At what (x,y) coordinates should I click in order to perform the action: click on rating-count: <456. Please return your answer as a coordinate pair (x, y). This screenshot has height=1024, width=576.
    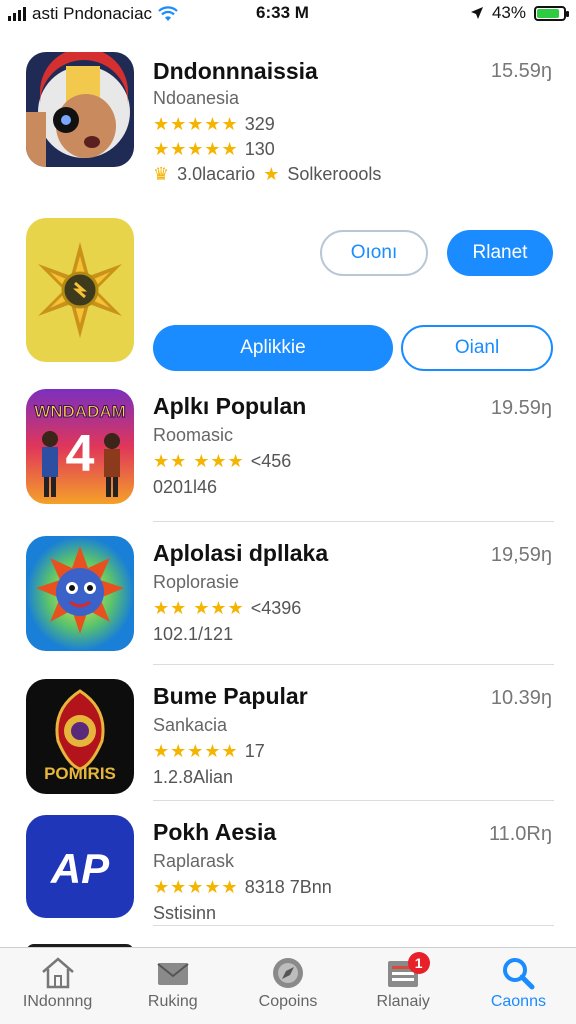
    Looking at the image, I should click on (271, 461).